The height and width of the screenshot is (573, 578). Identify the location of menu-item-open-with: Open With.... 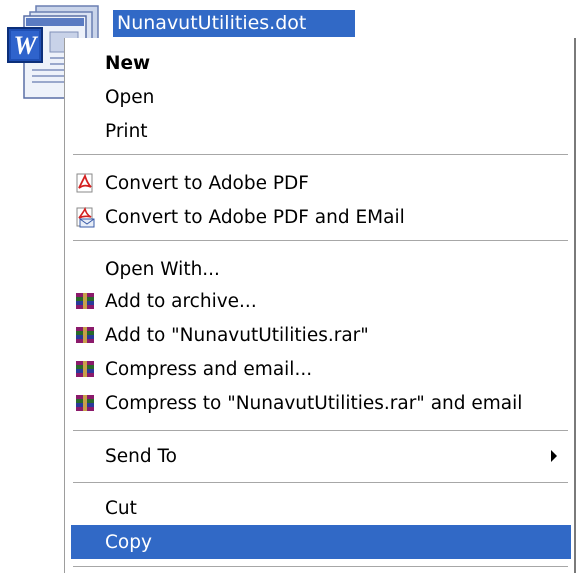
(321, 269).